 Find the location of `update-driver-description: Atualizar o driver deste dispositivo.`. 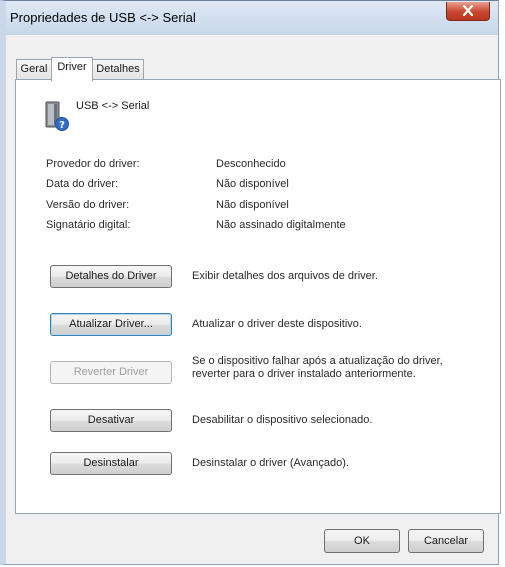

update-driver-description: Atualizar o driver deste dispositivo. is located at coordinates (277, 324).